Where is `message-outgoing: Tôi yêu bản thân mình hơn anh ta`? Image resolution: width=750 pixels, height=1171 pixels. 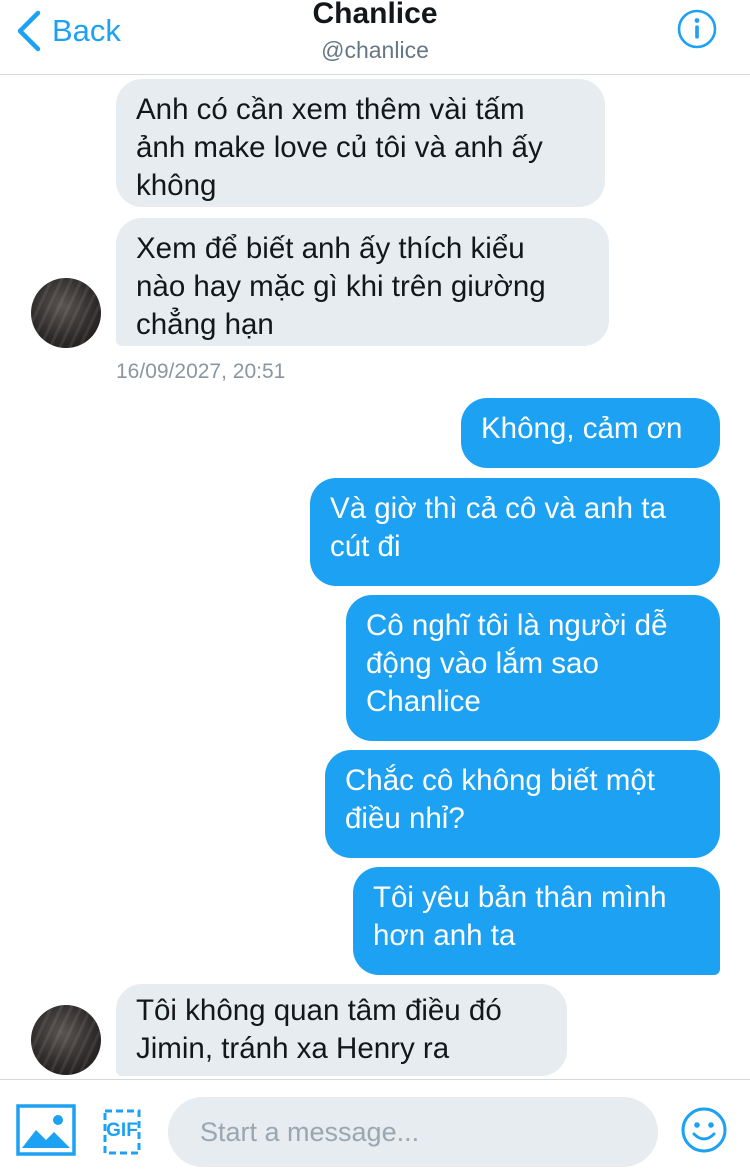
message-outgoing: Tôi yêu bản thân mình hơn anh ta is located at coordinates (536, 921).